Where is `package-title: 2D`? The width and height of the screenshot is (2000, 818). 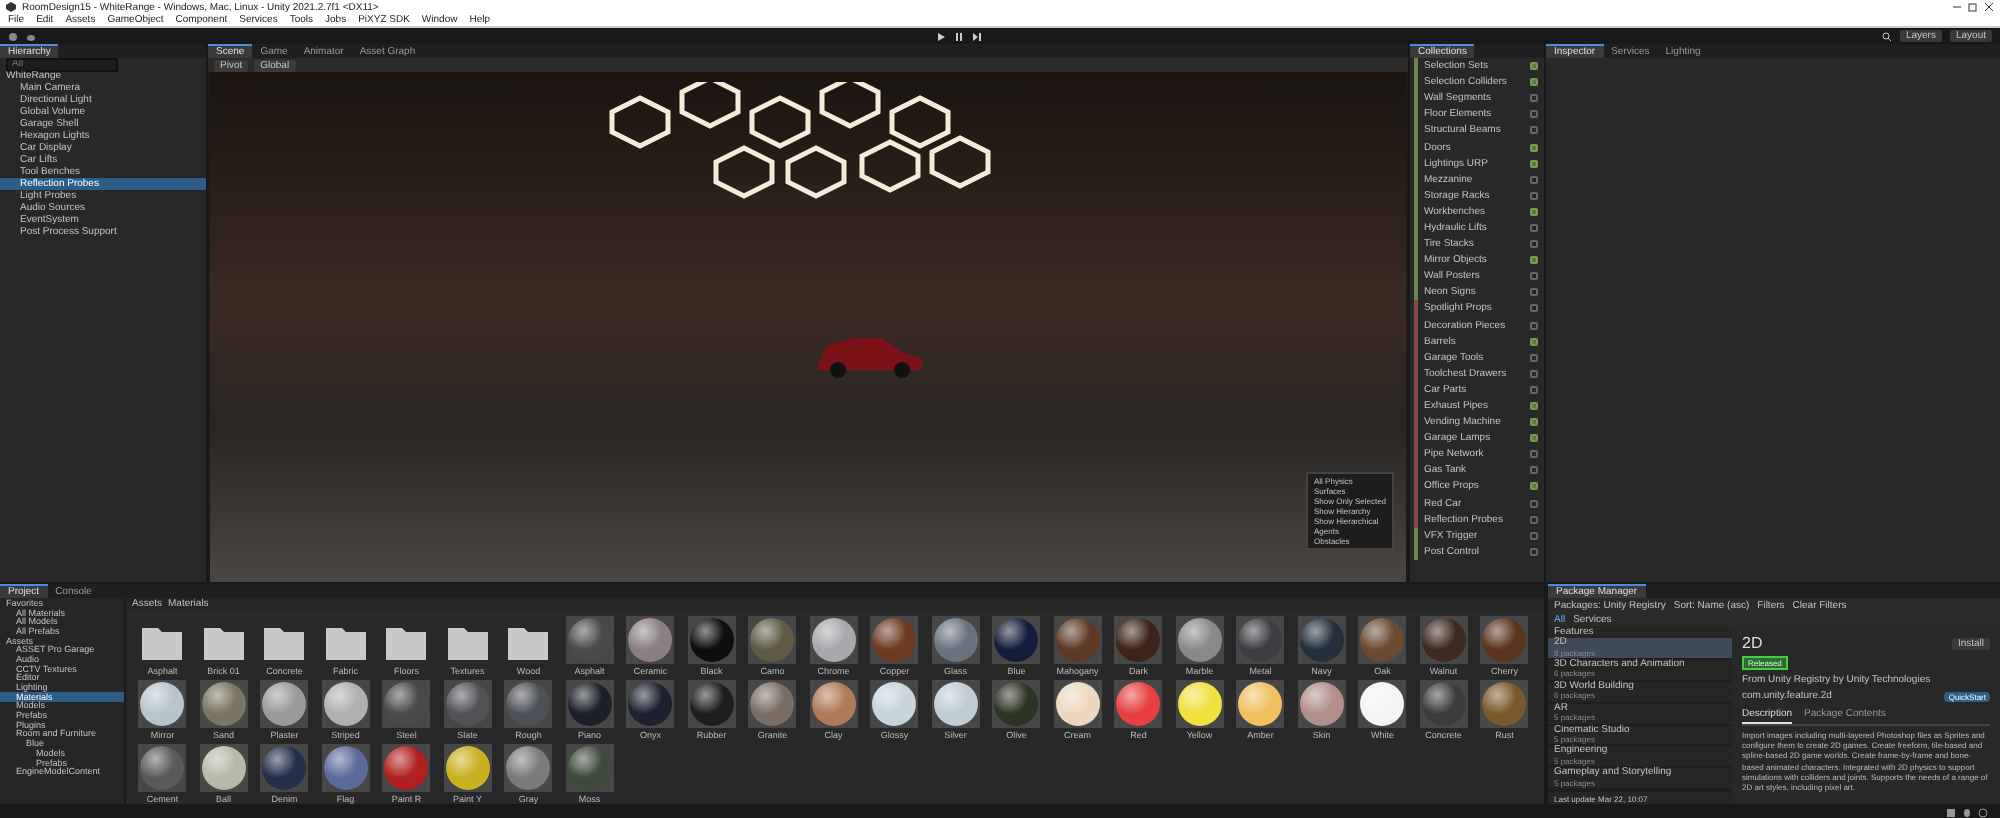 package-title: 2D is located at coordinates (1752, 643).